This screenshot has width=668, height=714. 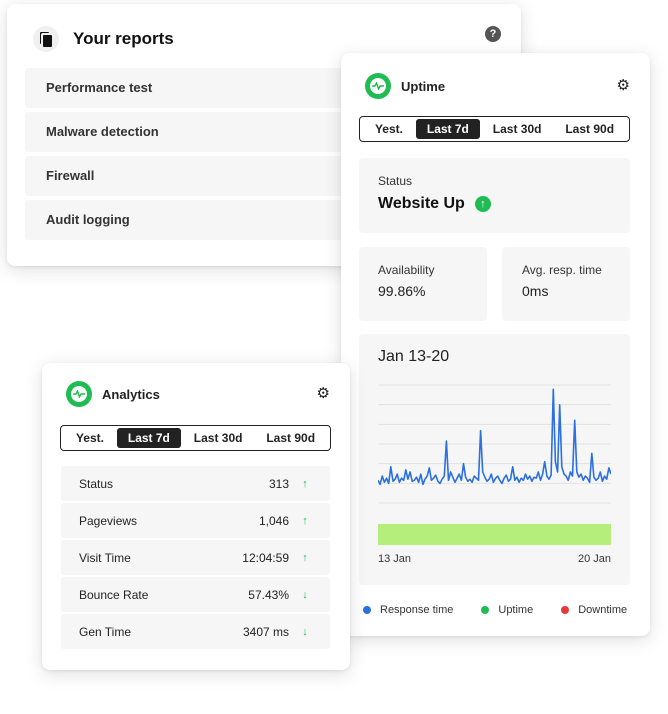 I want to click on table-row: Gen Time 3407 ms ↓, so click(x=195, y=631).